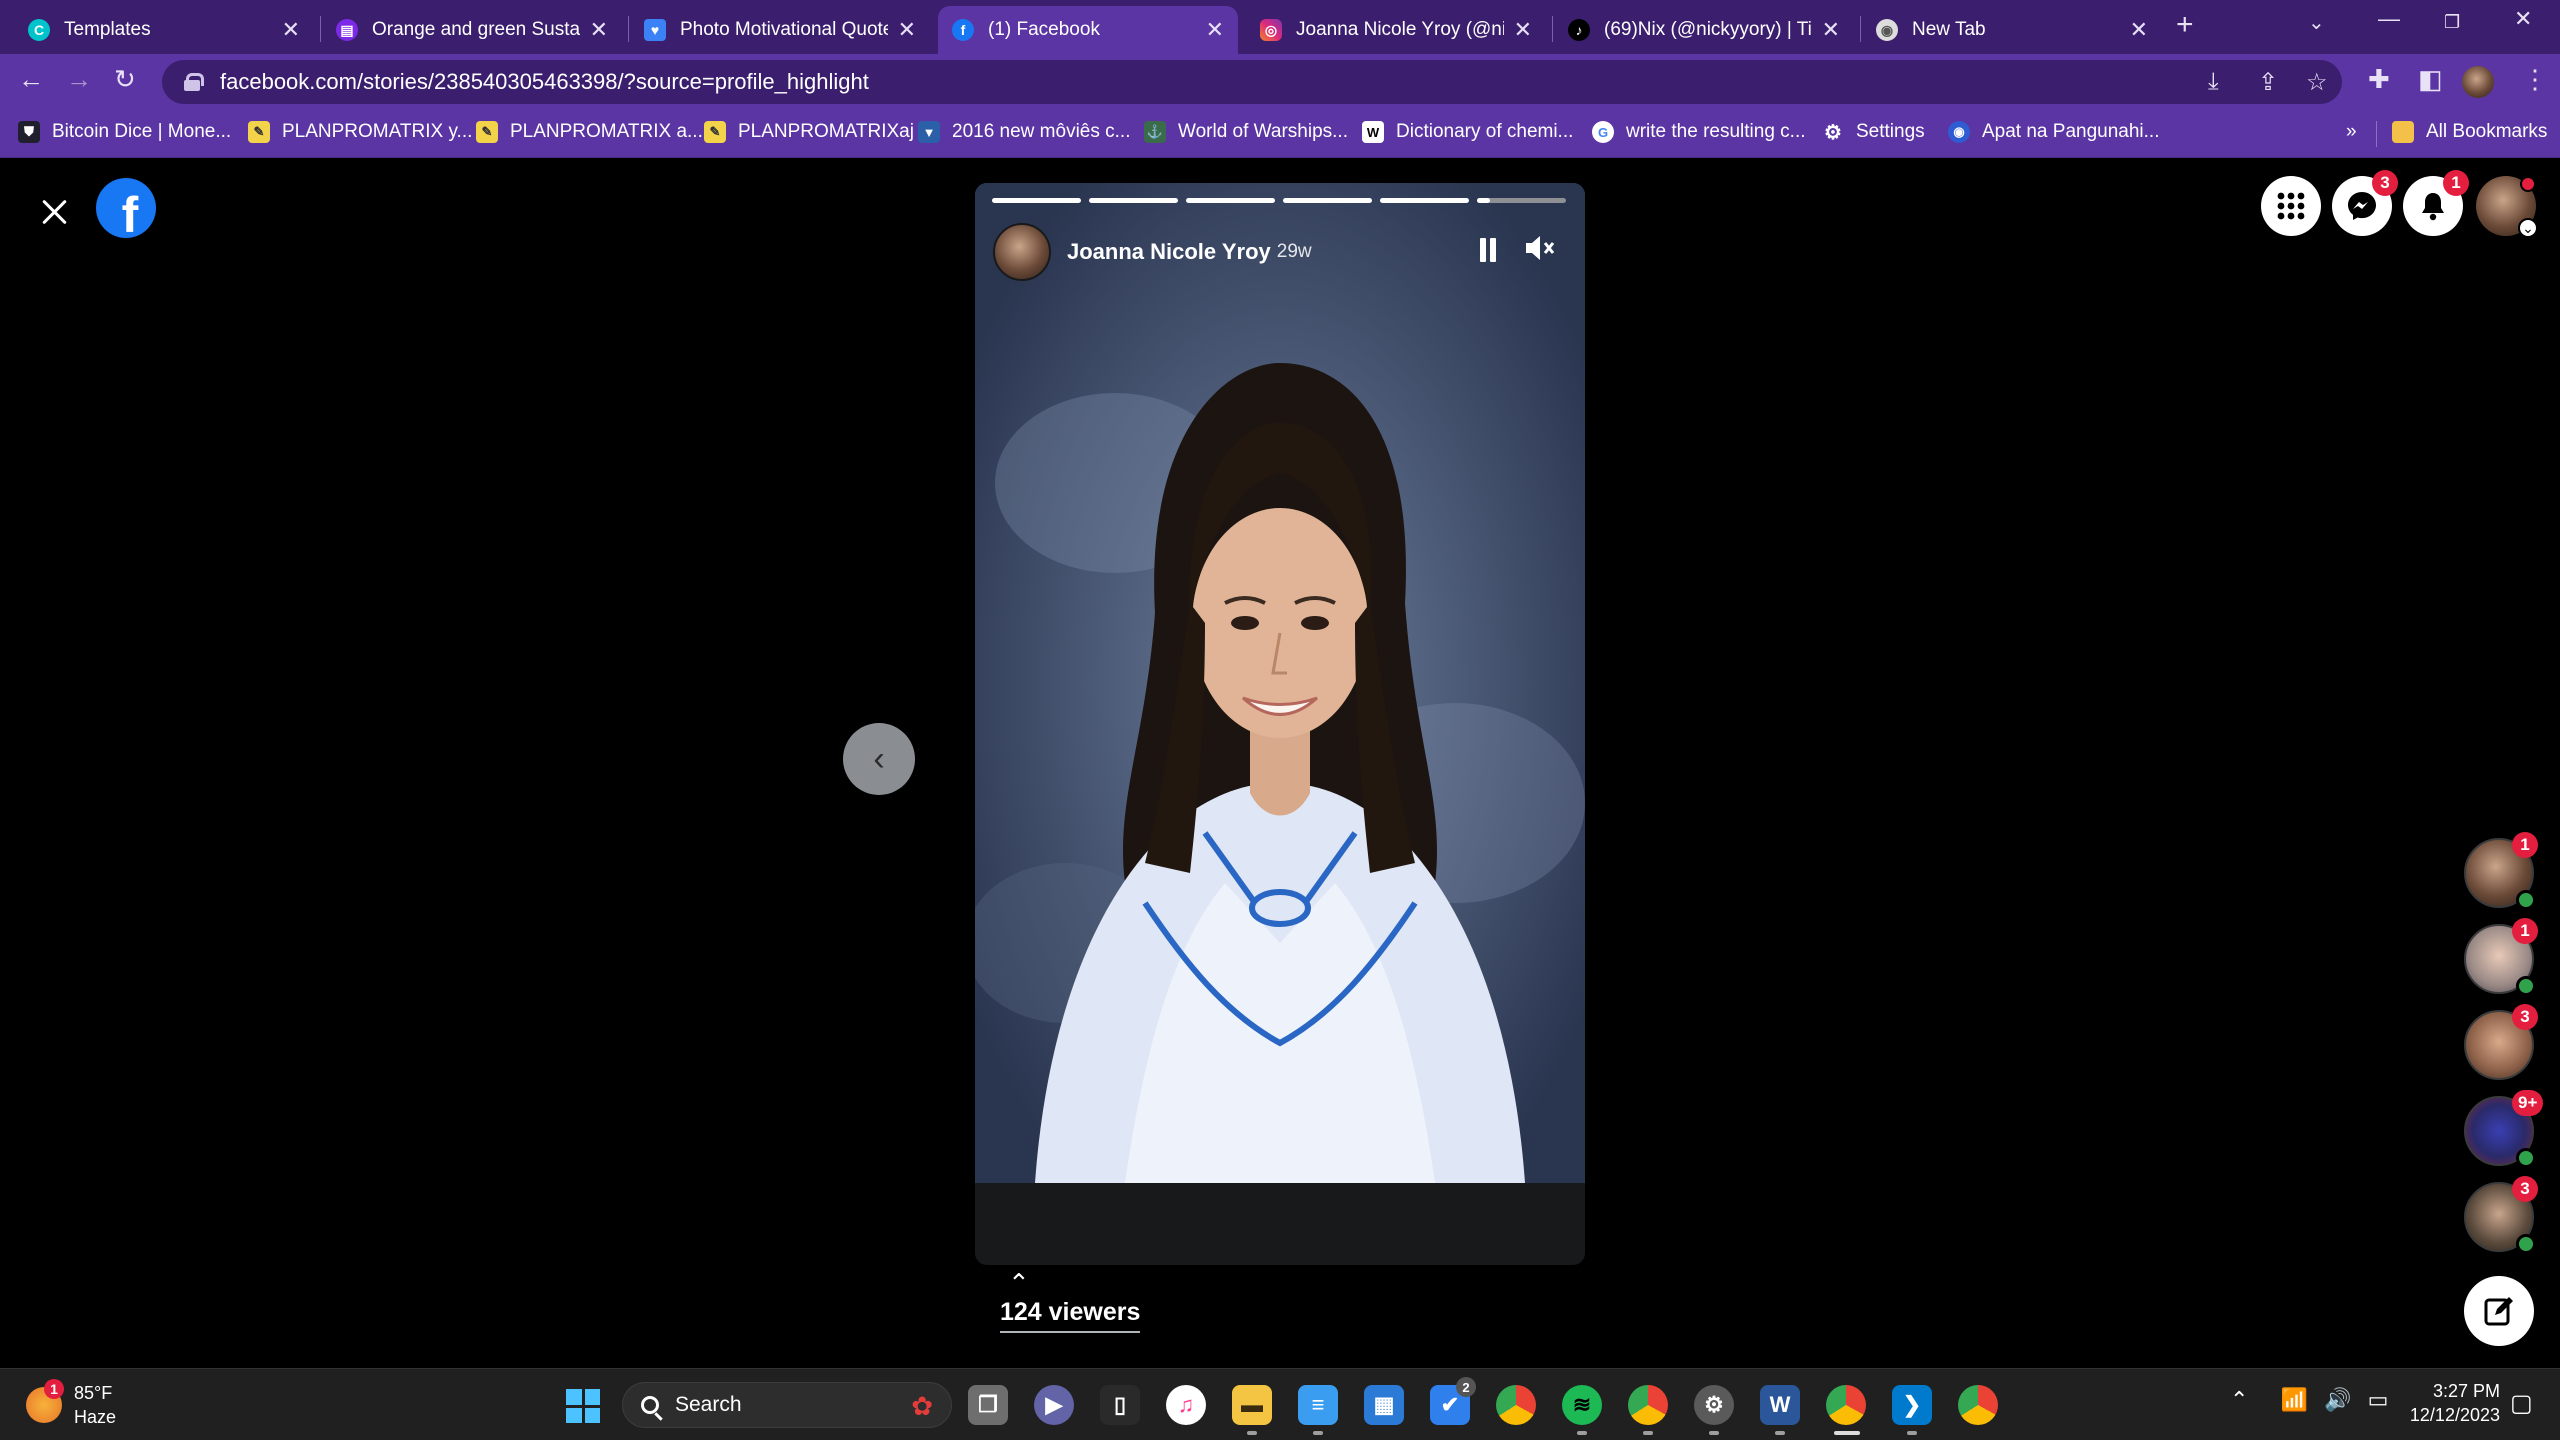  I want to click on restore-button: ❐, so click(2452, 22).